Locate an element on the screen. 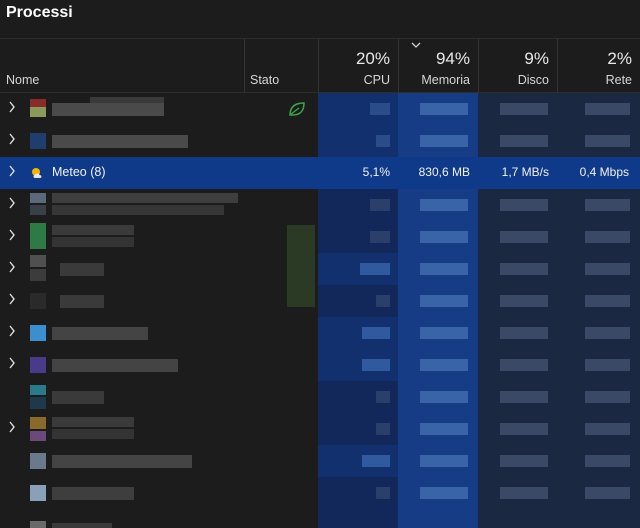  network-column-header: 2% Rete is located at coordinates (598, 66).